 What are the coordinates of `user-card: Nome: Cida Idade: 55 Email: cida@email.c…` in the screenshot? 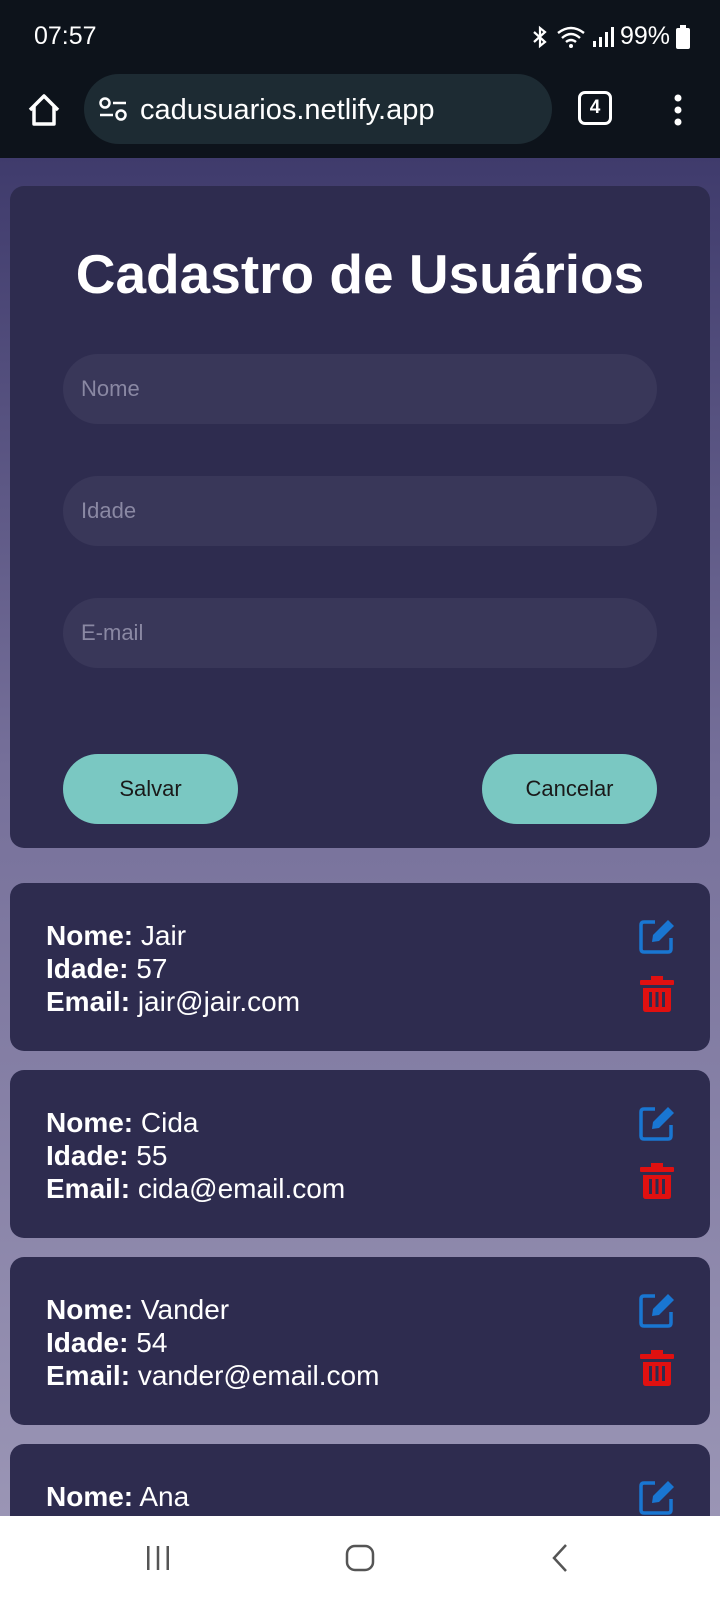 It's located at (360, 1154).